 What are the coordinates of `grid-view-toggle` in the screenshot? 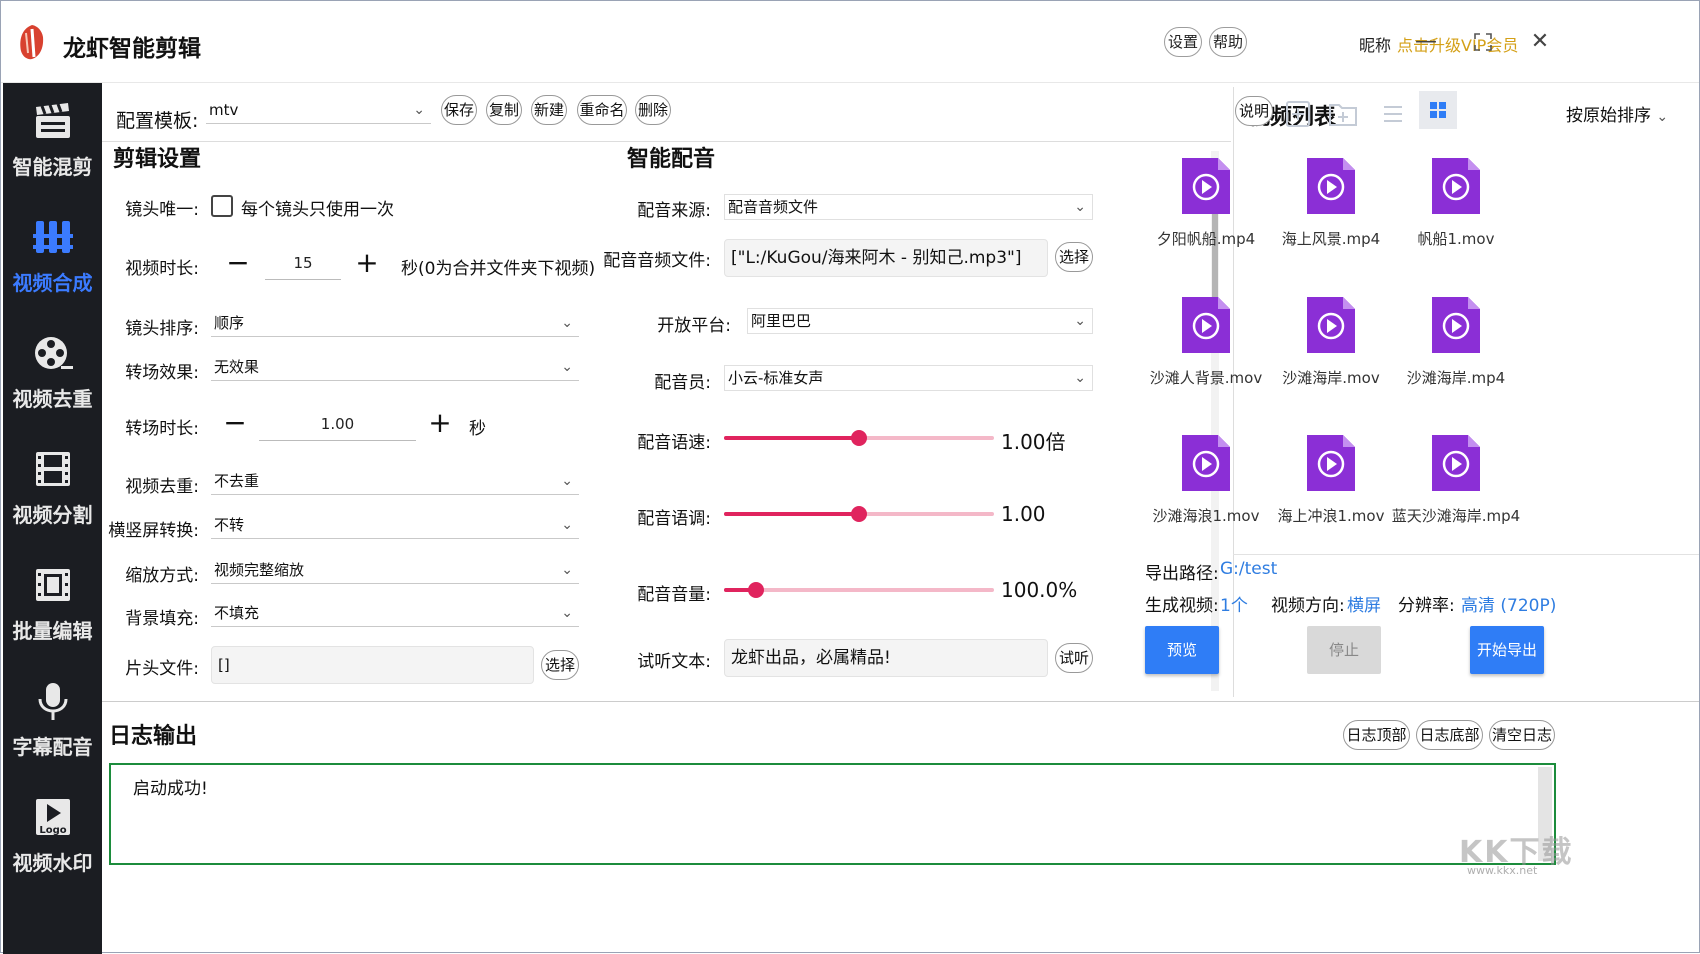 It's located at (1438, 110).